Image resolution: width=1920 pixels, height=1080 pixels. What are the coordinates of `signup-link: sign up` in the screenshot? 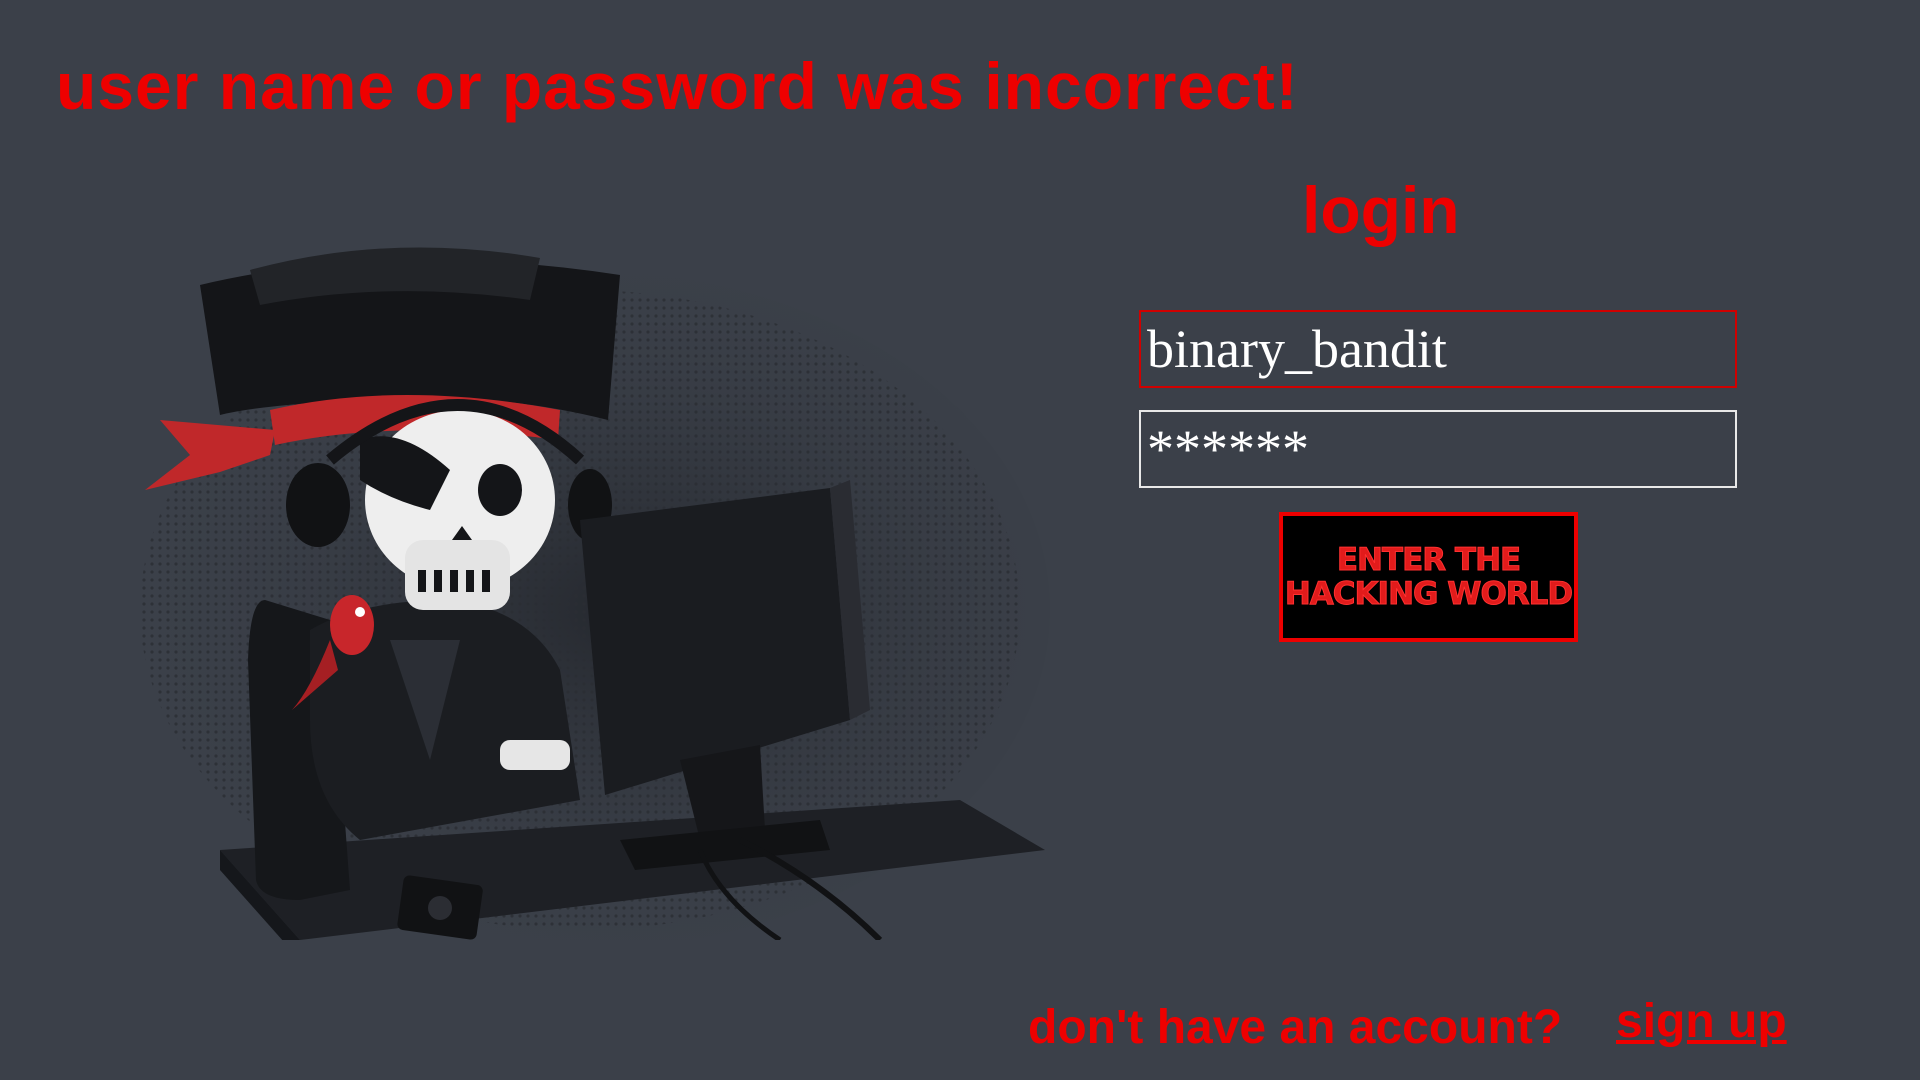 It's located at (1701, 1021).